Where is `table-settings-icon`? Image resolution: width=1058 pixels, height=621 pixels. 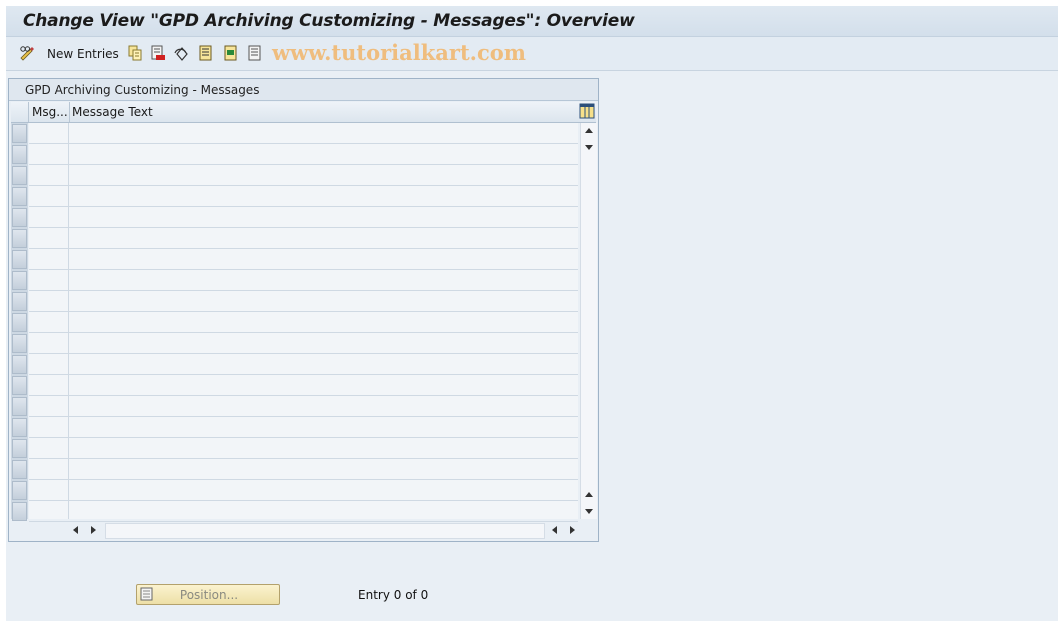
table-settings-icon is located at coordinates (587, 111).